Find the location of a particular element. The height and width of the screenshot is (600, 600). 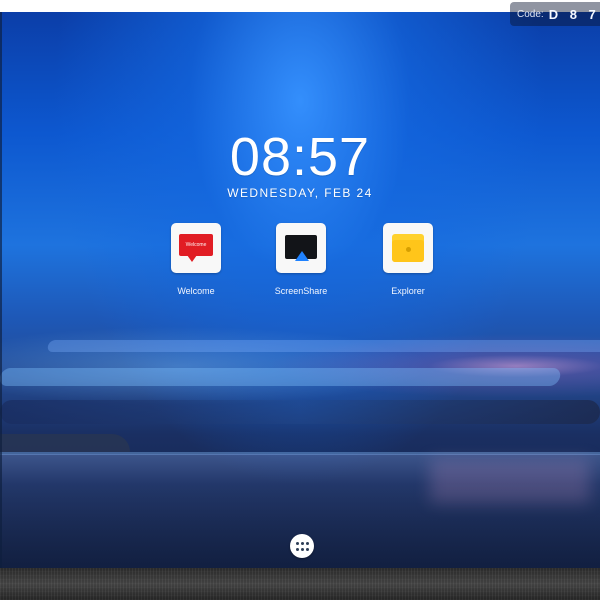

welcome-app-label: Welcome is located at coordinates (196, 291).